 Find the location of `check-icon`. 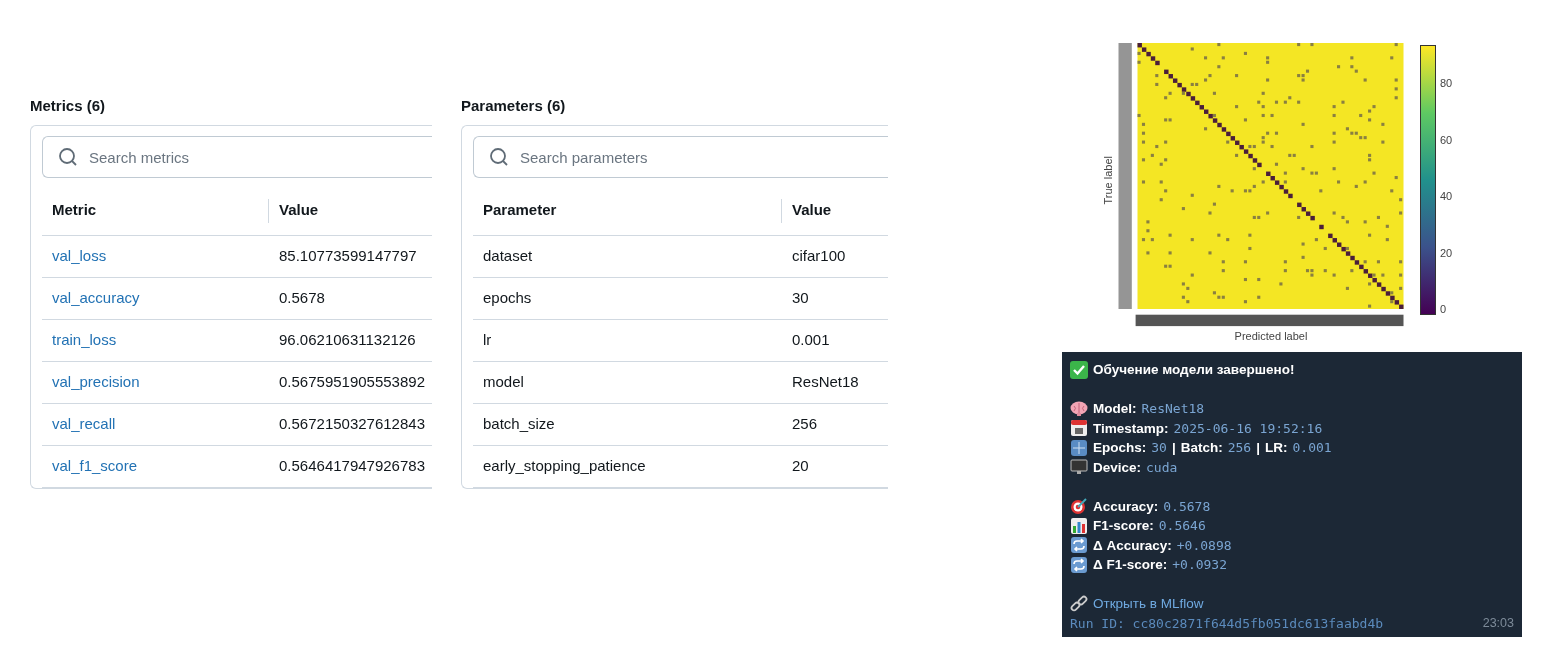

check-icon is located at coordinates (1079, 369).